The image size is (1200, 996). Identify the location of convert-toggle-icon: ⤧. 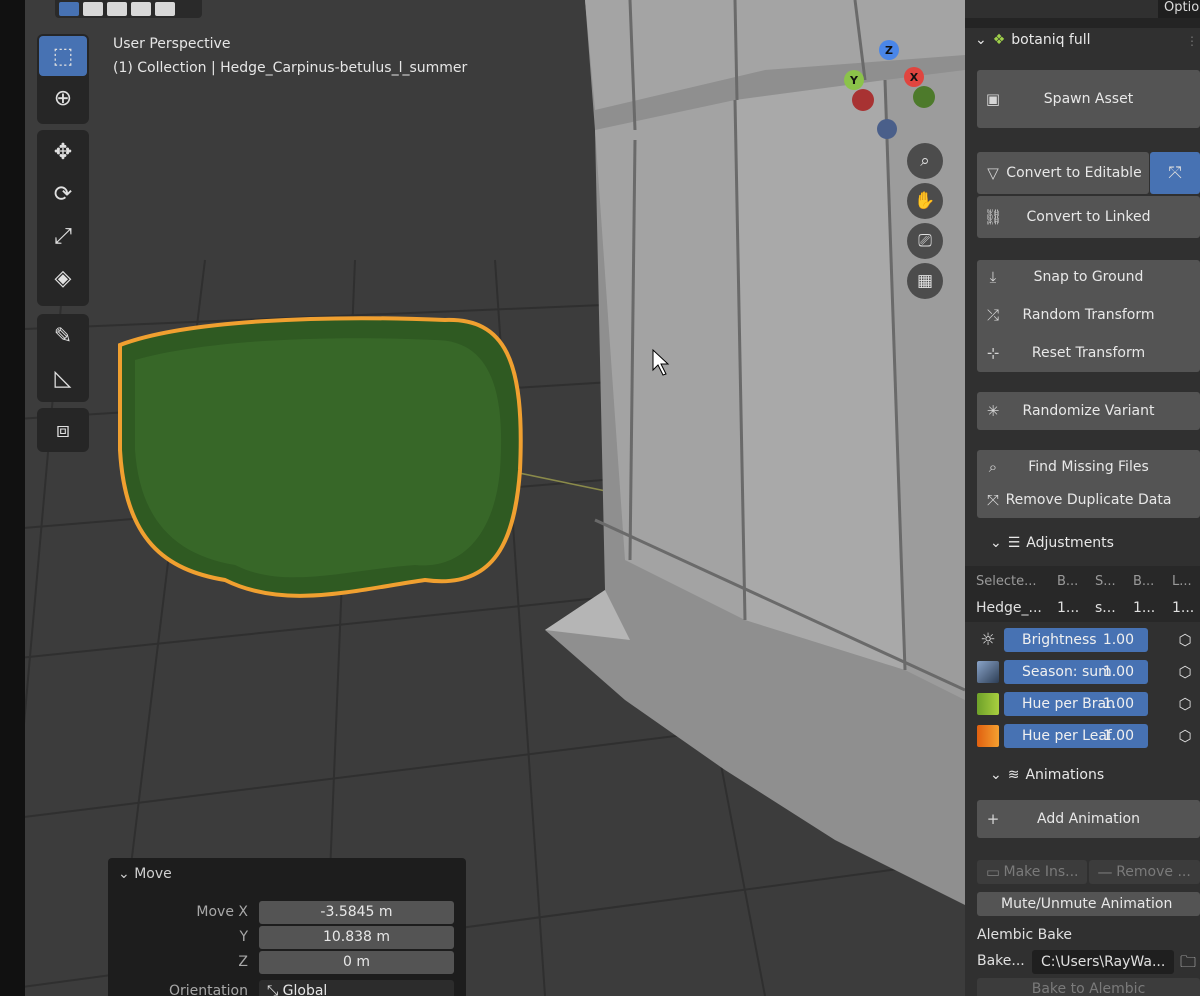
(1175, 173).